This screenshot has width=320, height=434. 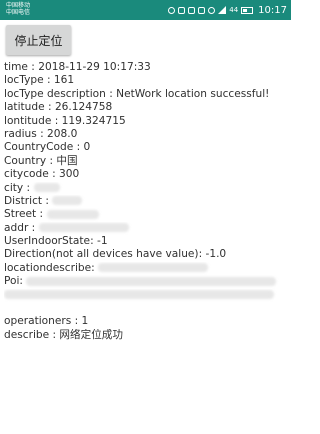 What do you see at coordinates (47, 147) in the screenshot?
I see `info-country-code: CountryCode : 0` at bounding box center [47, 147].